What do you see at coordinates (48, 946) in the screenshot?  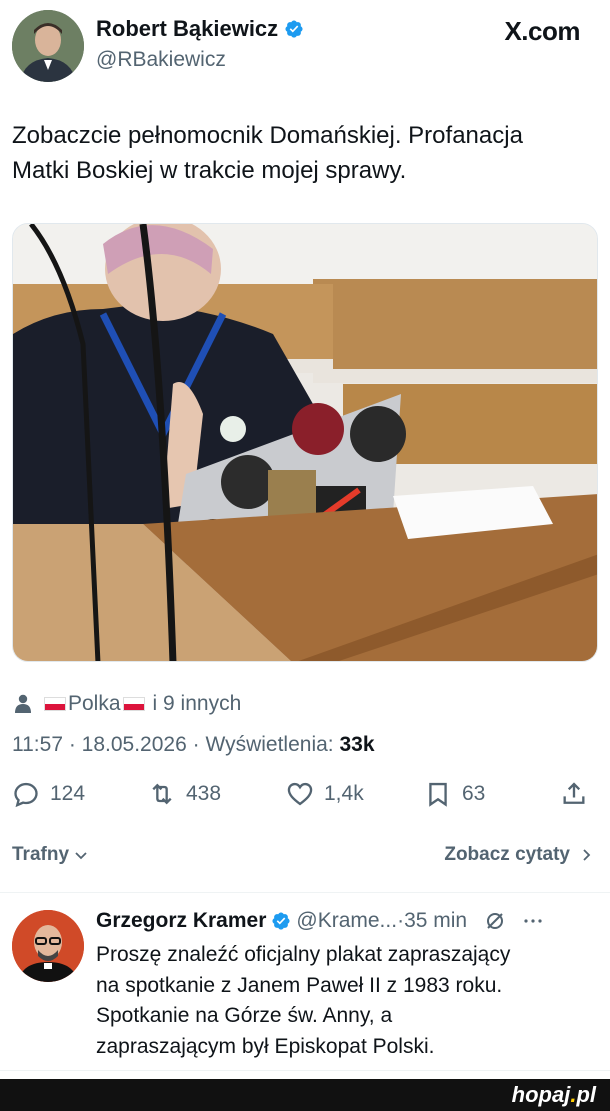 I see `reply-avatar` at bounding box center [48, 946].